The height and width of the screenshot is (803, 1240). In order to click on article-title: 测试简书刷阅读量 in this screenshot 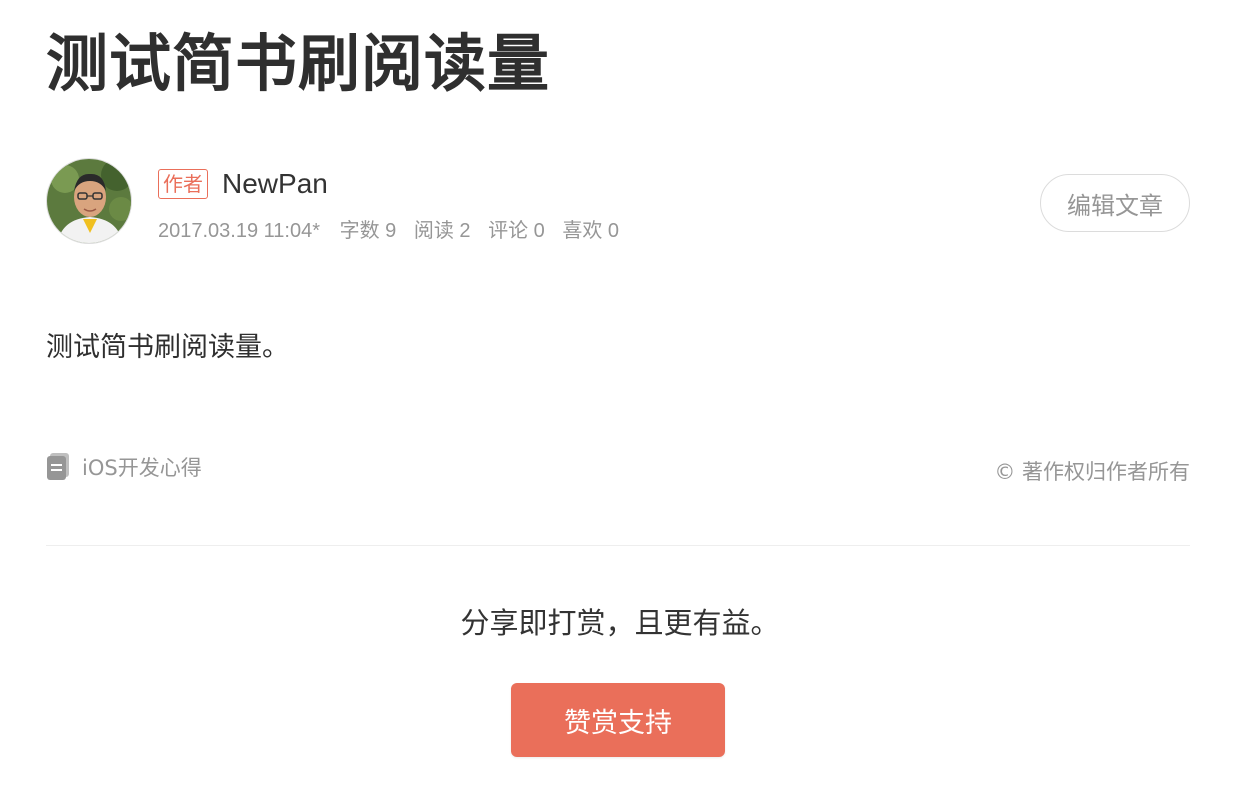, I will do `click(298, 63)`.